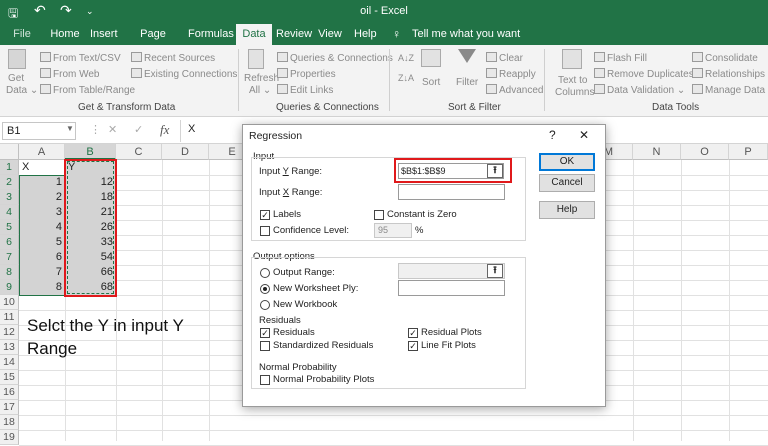  I want to click on new-workbook-label: New Workbook, so click(305, 304).